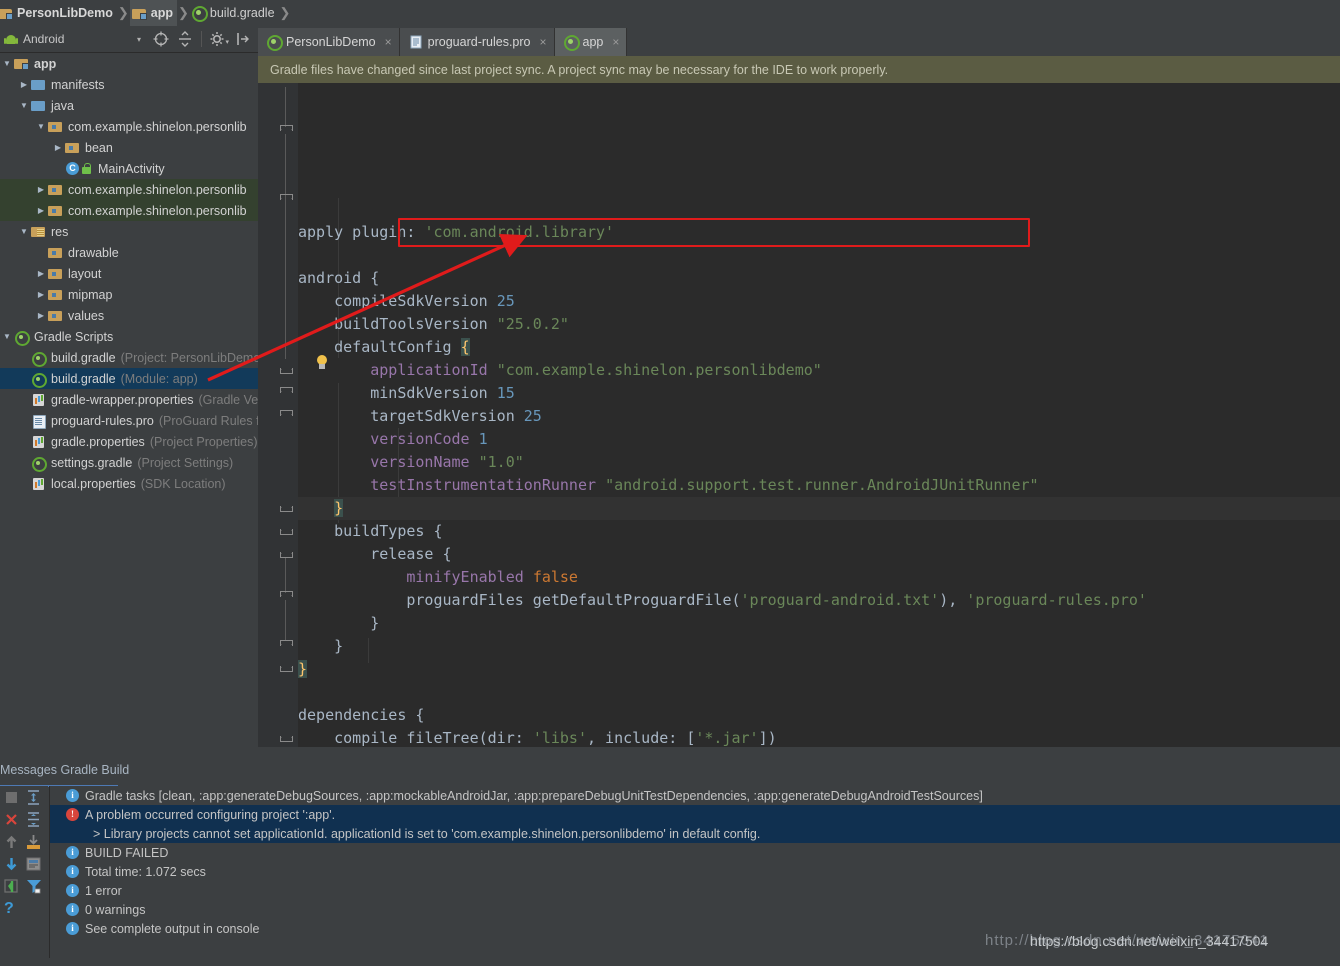 This screenshot has width=1340, height=966. What do you see at coordinates (64, 770) in the screenshot?
I see `messages-panel-title: Messages Gradle Build` at bounding box center [64, 770].